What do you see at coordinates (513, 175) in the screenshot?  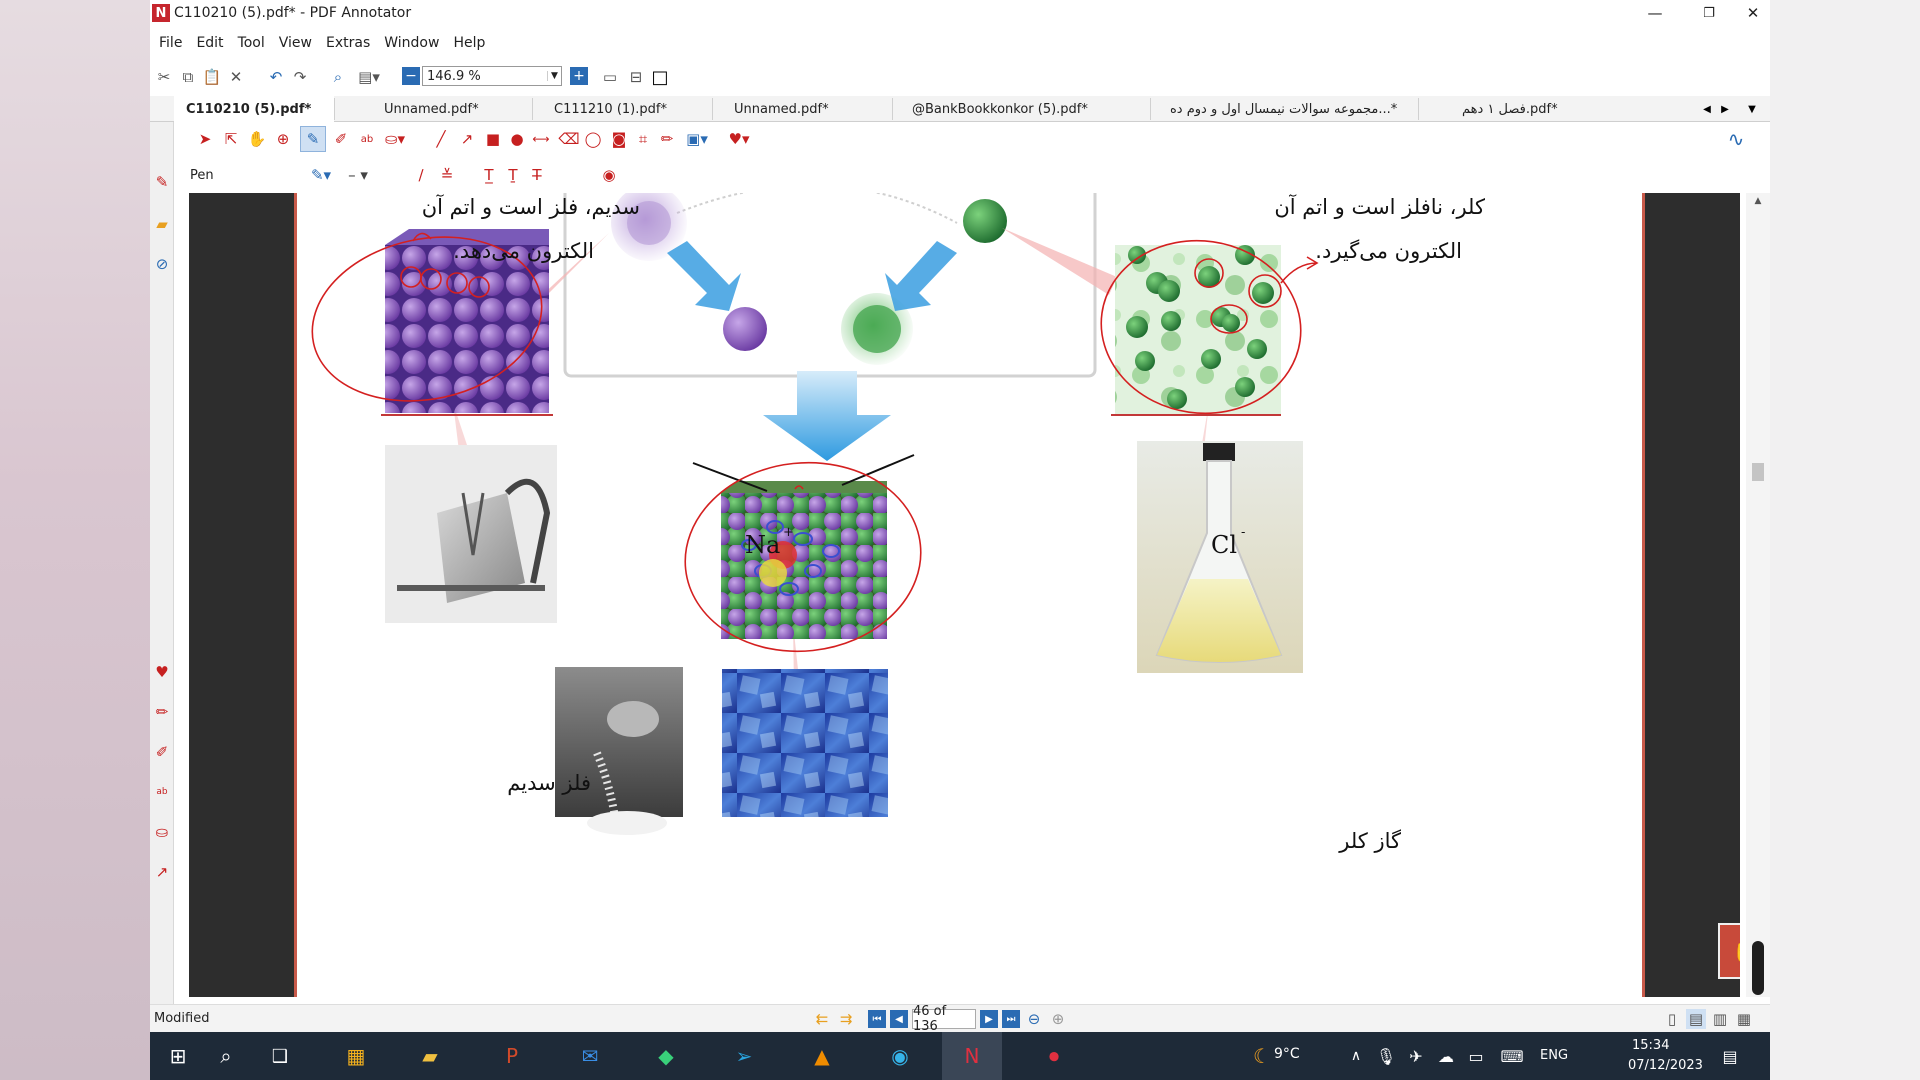 I see `text-squiggly-icon: Ṯ` at bounding box center [513, 175].